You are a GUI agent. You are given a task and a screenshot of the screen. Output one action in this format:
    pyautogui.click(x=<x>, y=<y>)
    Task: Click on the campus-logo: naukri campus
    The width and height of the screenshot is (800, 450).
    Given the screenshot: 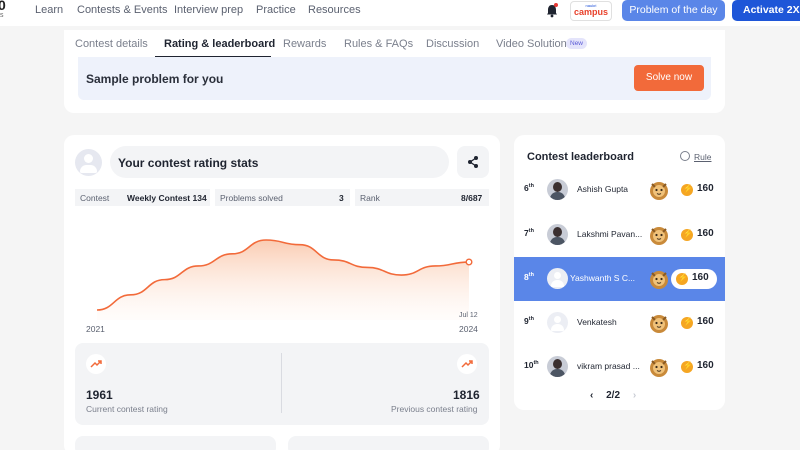 What is the action you would take?
    pyautogui.click(x=591, y=11)
    